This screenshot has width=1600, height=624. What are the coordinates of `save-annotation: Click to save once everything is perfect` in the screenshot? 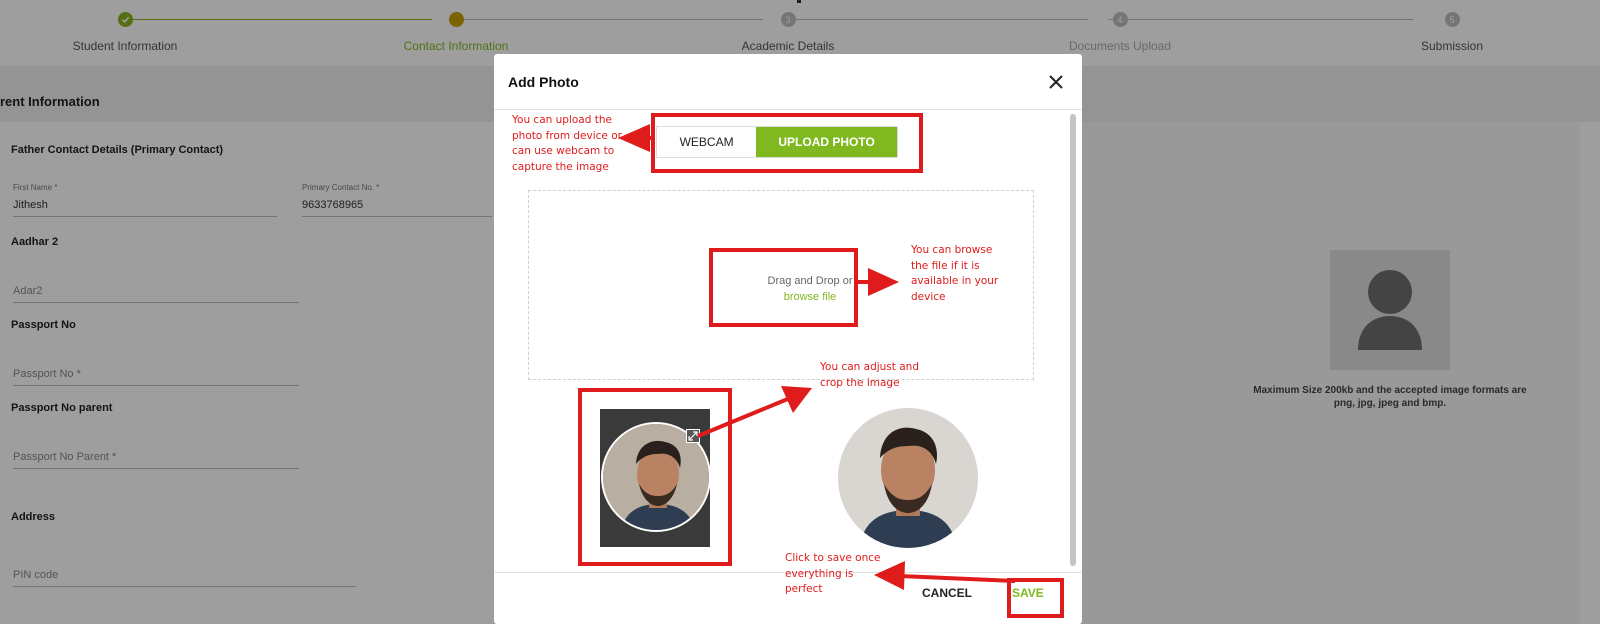 It's located at (833, 573).